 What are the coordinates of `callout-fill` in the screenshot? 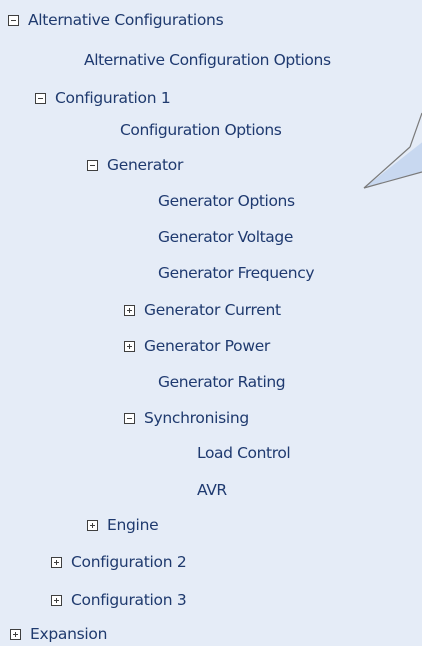 It's located at (393, 150).